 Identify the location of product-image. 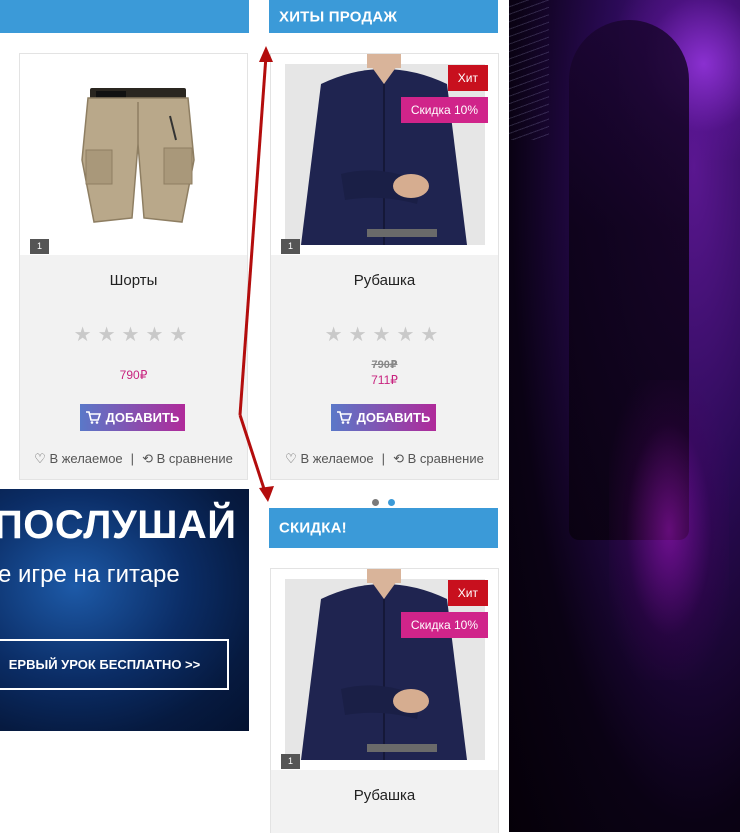
(133, 154).